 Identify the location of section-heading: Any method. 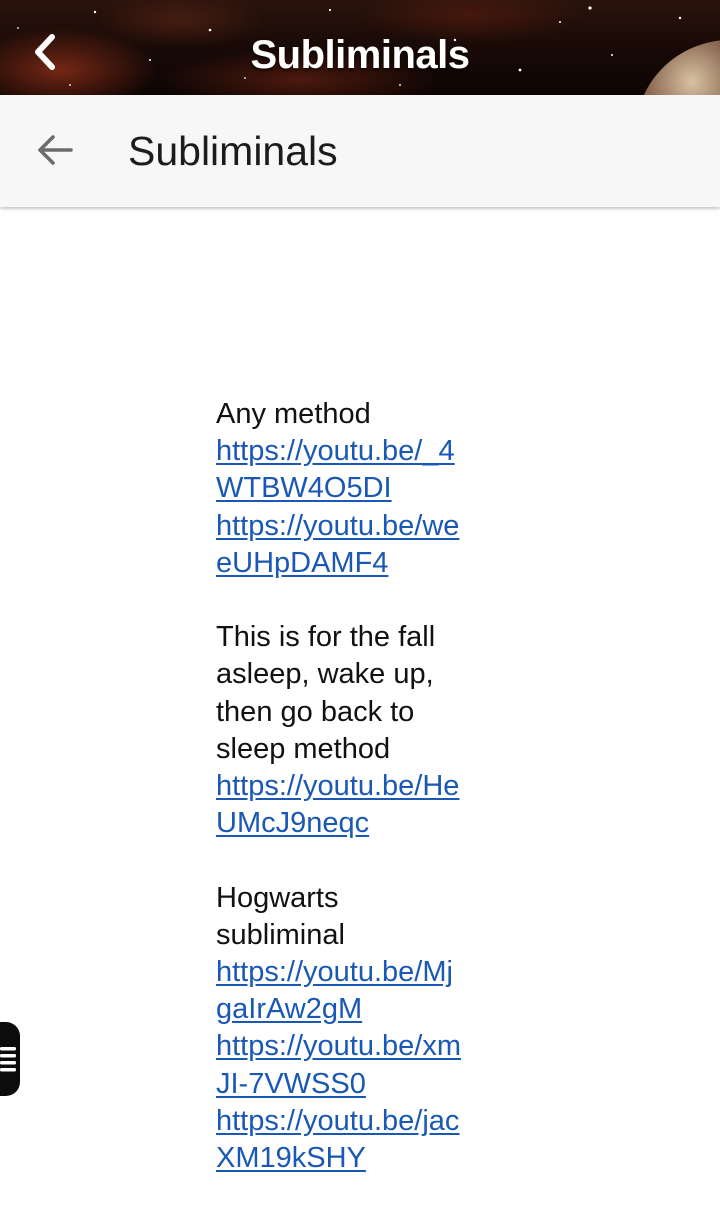
(293, 414).